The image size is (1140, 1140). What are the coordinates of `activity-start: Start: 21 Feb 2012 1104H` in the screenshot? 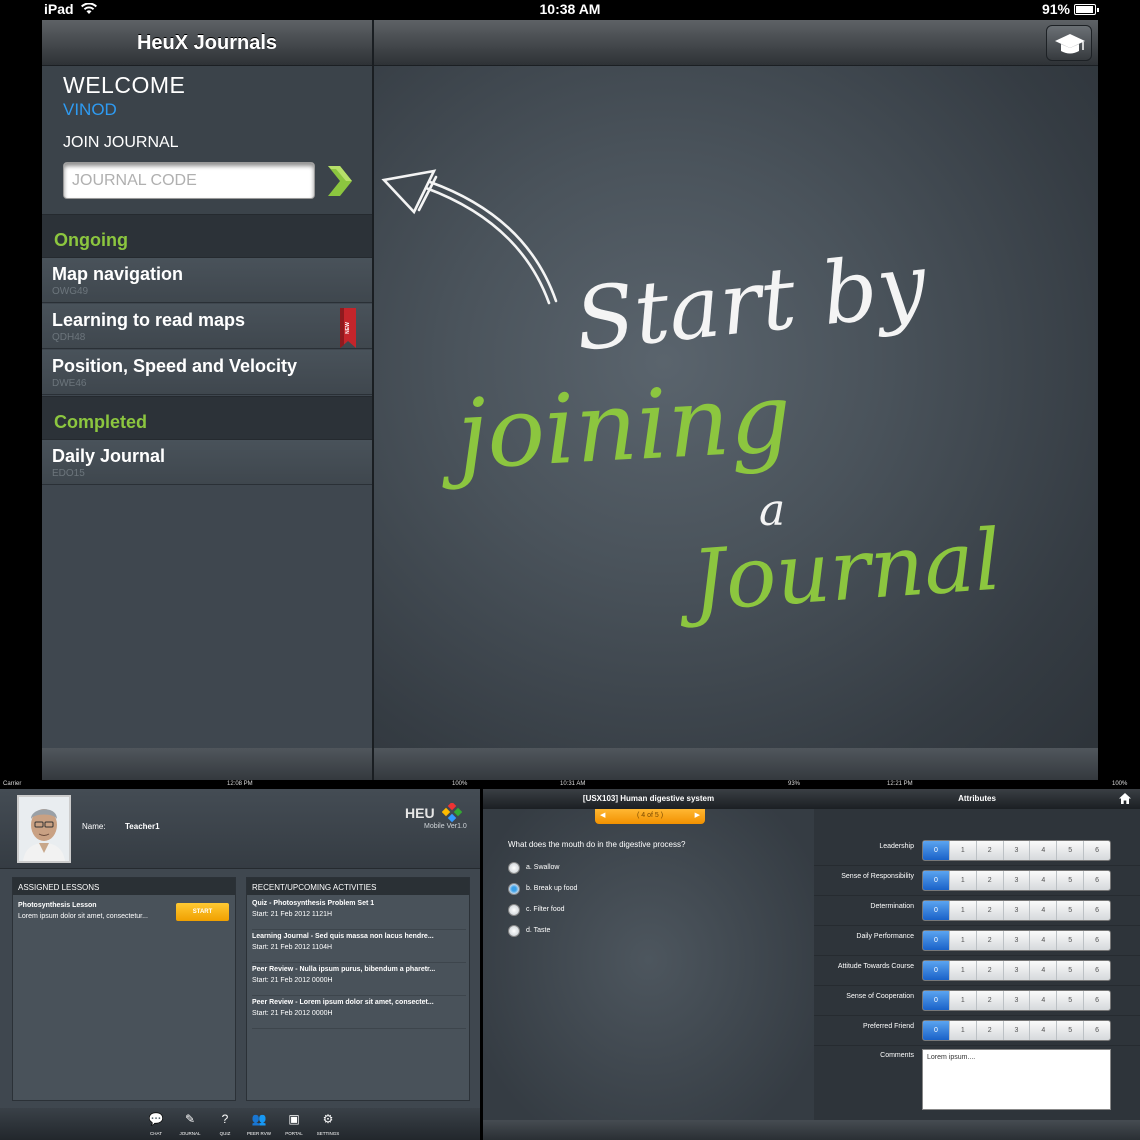 It's located at (292, 947).